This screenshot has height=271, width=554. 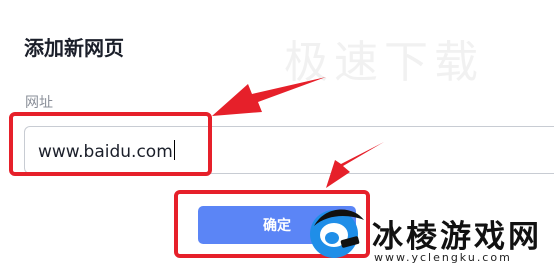 I want to click on arrow-to-button, so click(x=355, y=165).